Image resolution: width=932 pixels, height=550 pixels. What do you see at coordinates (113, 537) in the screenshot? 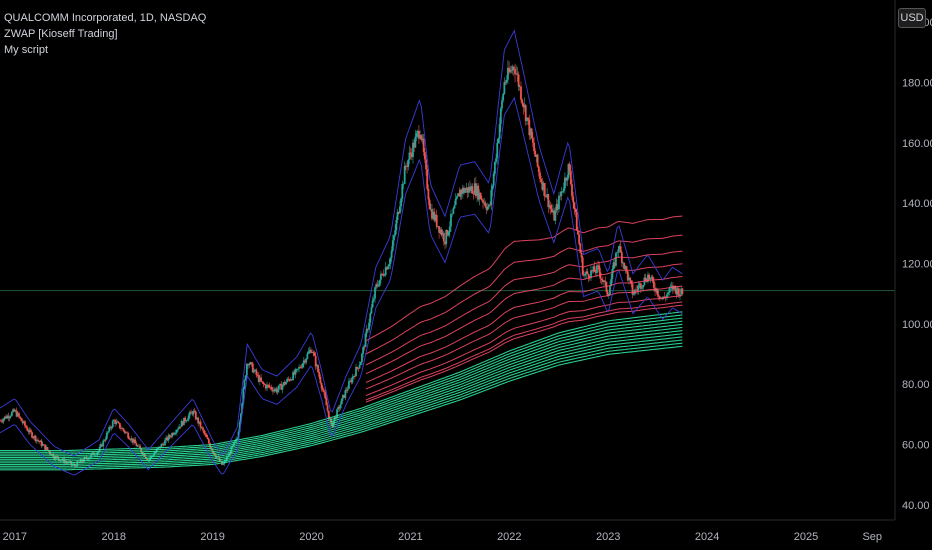
I see `x-tick-label: 2018` at bounding box center [113, 537].